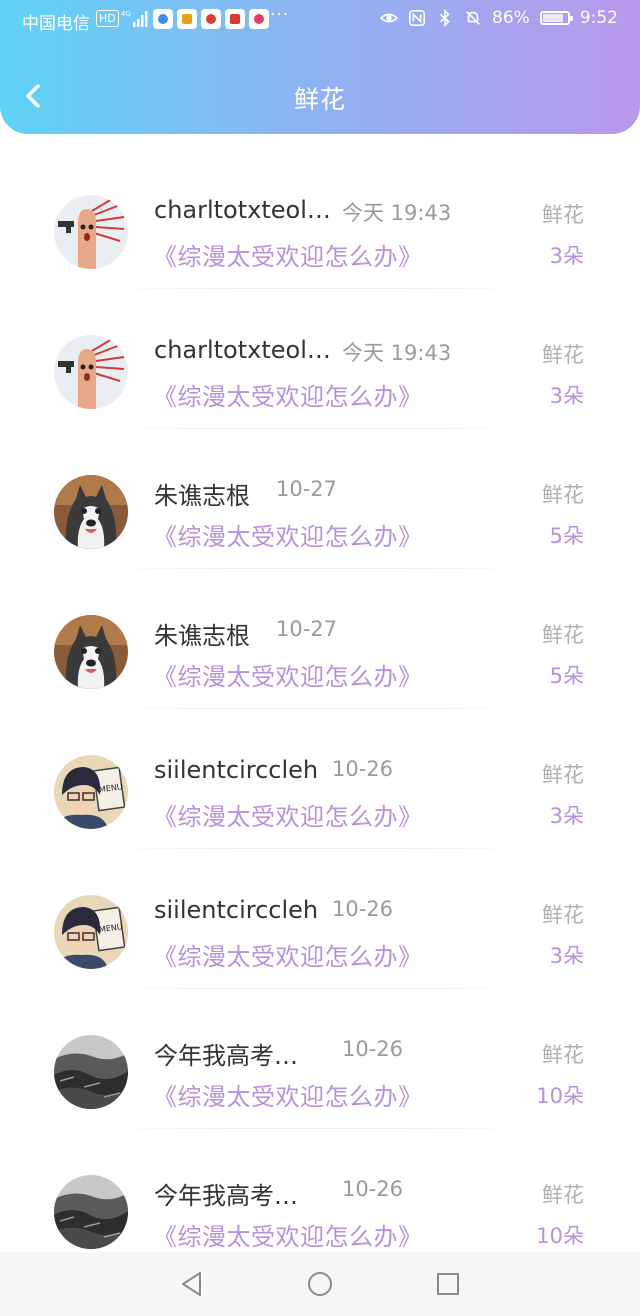  I want to click on status-bar: 中国电信 HD 4G ··· 86% 9:52, so click(320, 20).